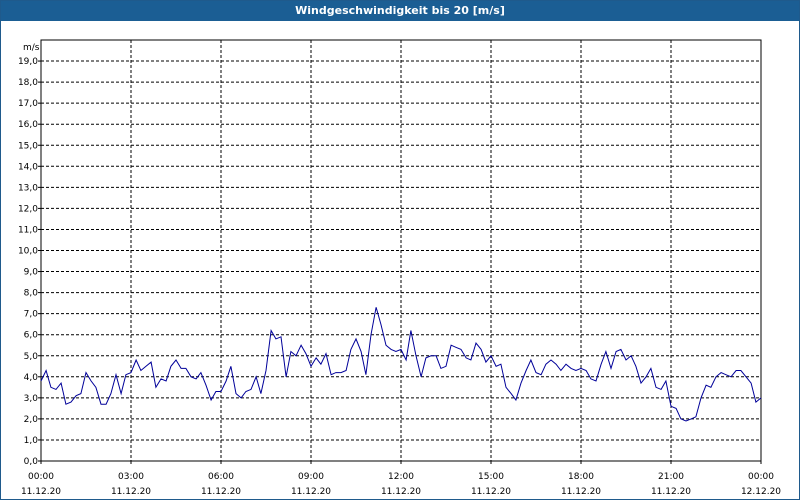  What do you see at coordinates (31, 48) in the screenshot?
I see `y-axis-label: m/s` at bounding box center [31, 48].